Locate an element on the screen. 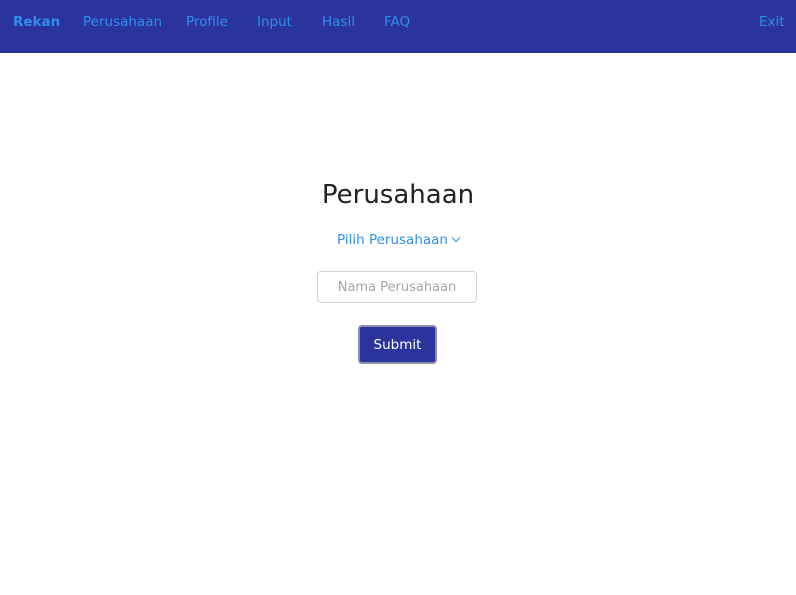 Image resolution: width=796 pixels, height=595 pixels. submit-button: Submit is located at coordinates (397, 344).